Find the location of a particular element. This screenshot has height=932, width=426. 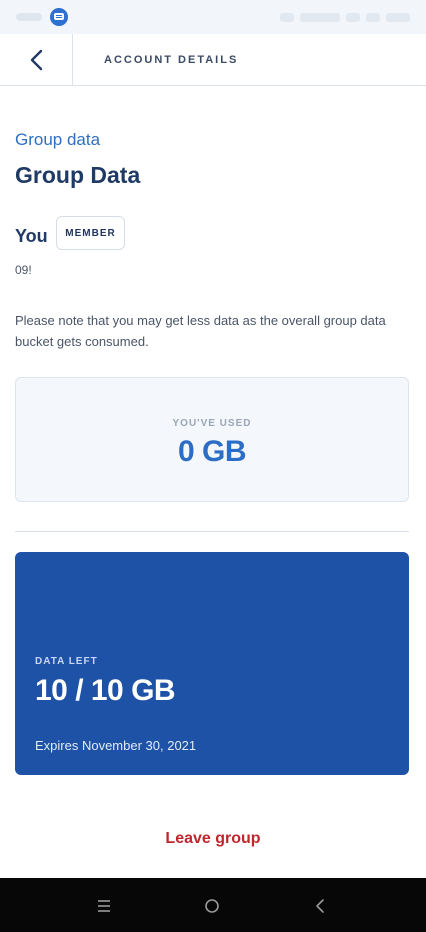

nav-home-button is located at coordinates (212, 906).